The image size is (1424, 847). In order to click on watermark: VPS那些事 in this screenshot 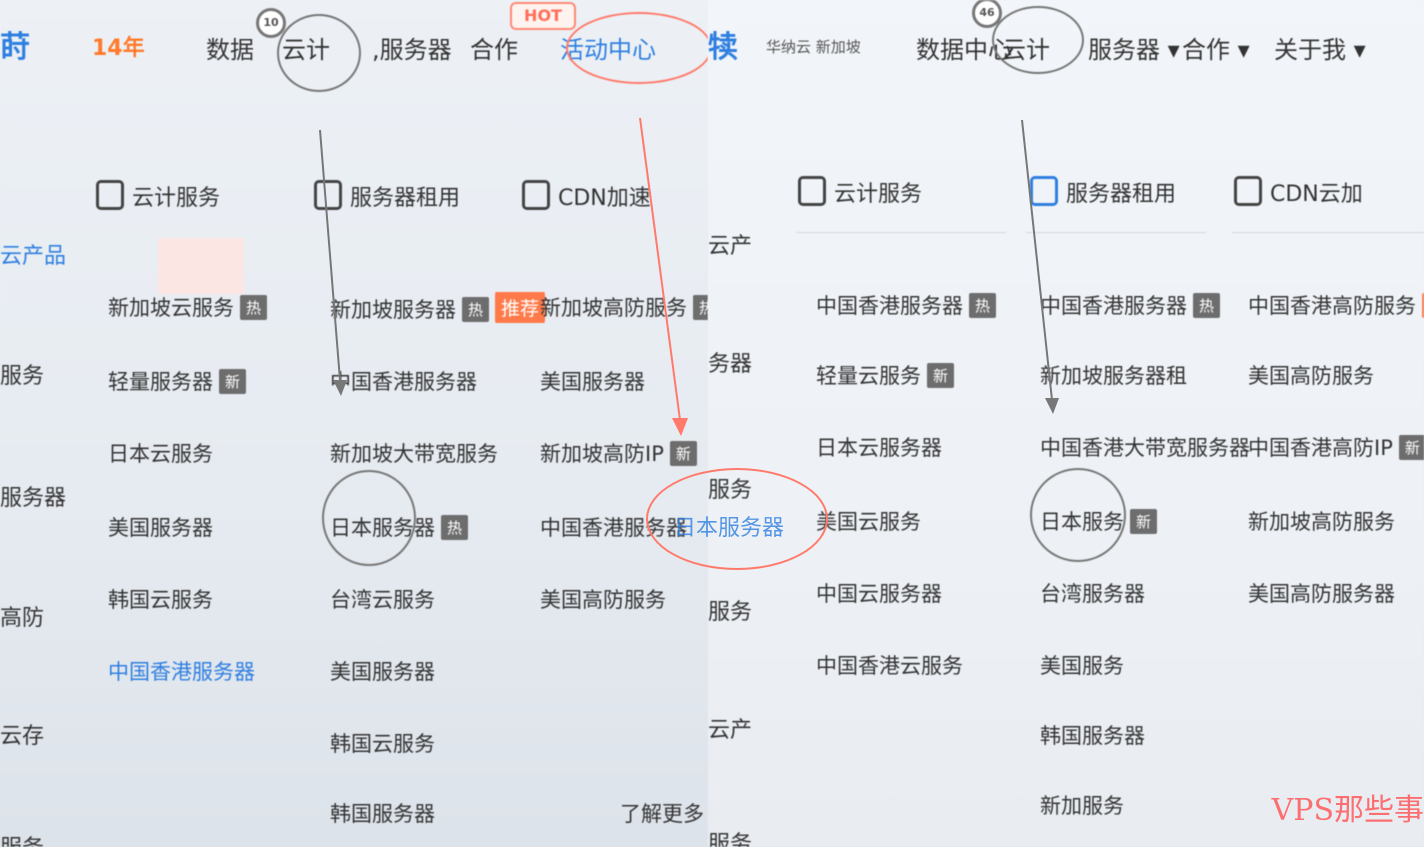, I will do `click(1347, 810)`.